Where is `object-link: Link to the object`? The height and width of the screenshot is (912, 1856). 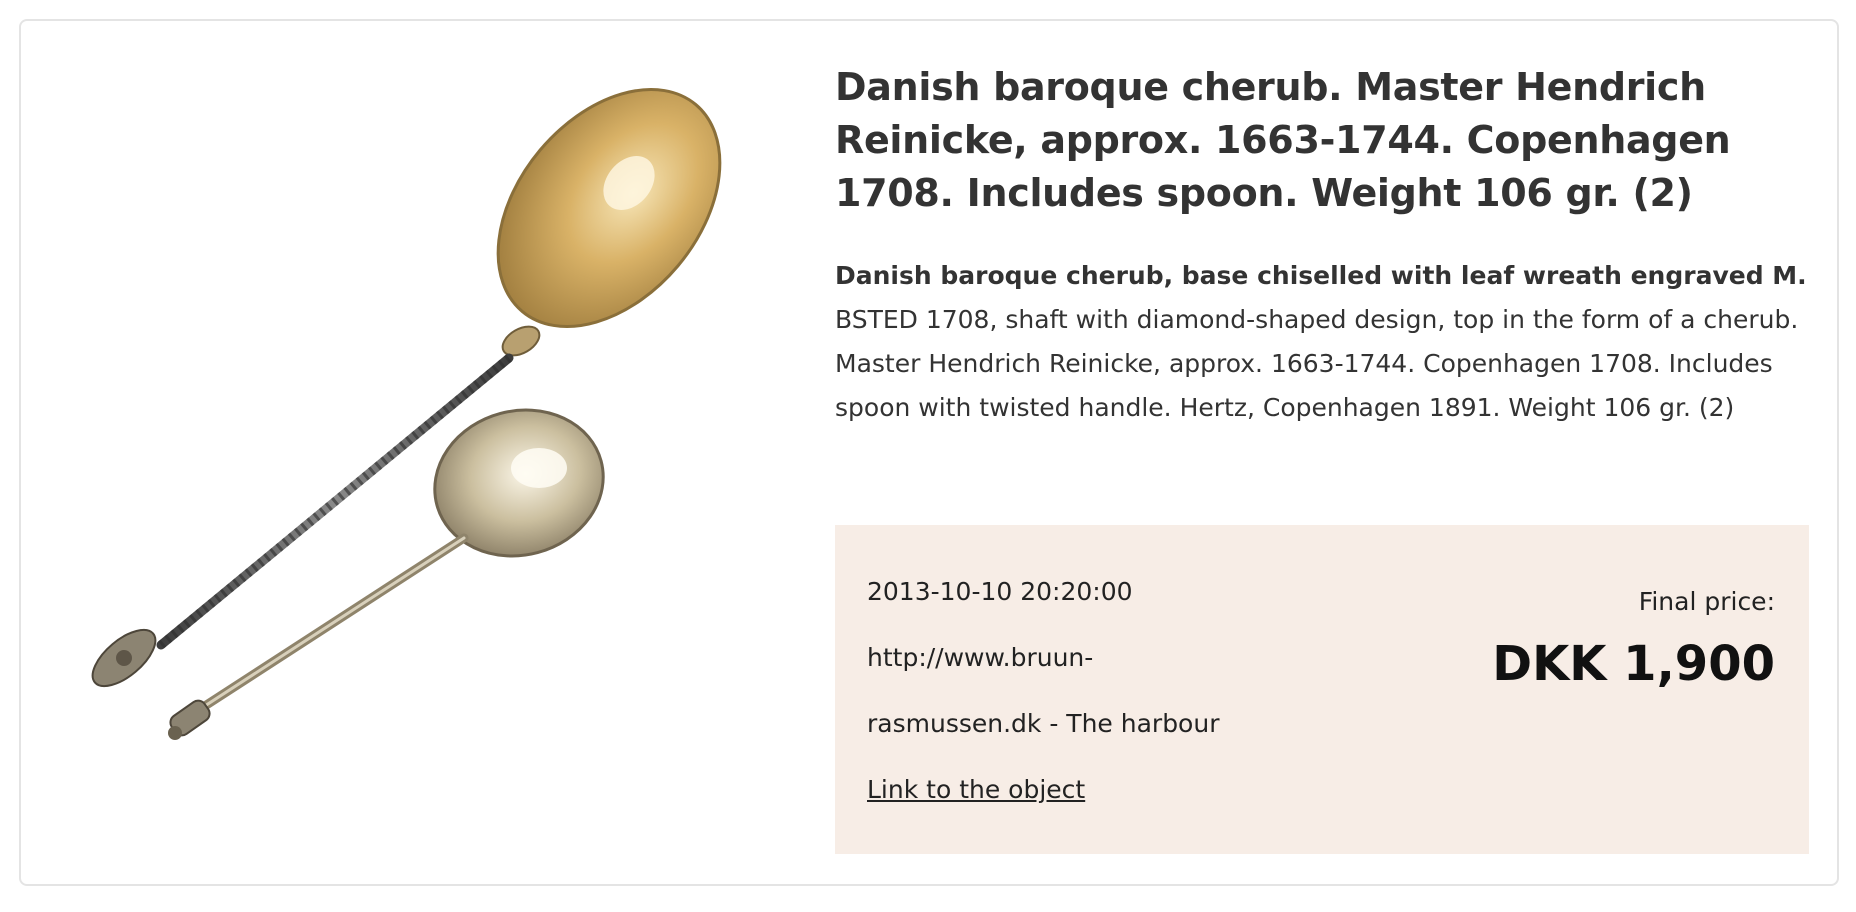 object-link: Link to the object is located at coordinates (976, 789).